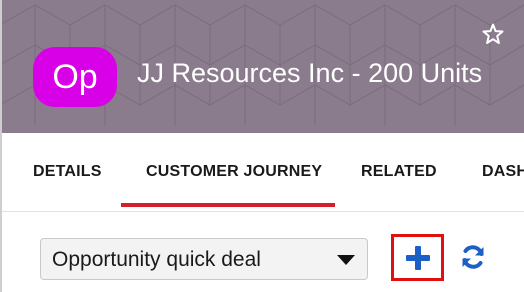 This screenshot has width=524, height=292. I want to click on record-avatar: Op, so click(75, 77).